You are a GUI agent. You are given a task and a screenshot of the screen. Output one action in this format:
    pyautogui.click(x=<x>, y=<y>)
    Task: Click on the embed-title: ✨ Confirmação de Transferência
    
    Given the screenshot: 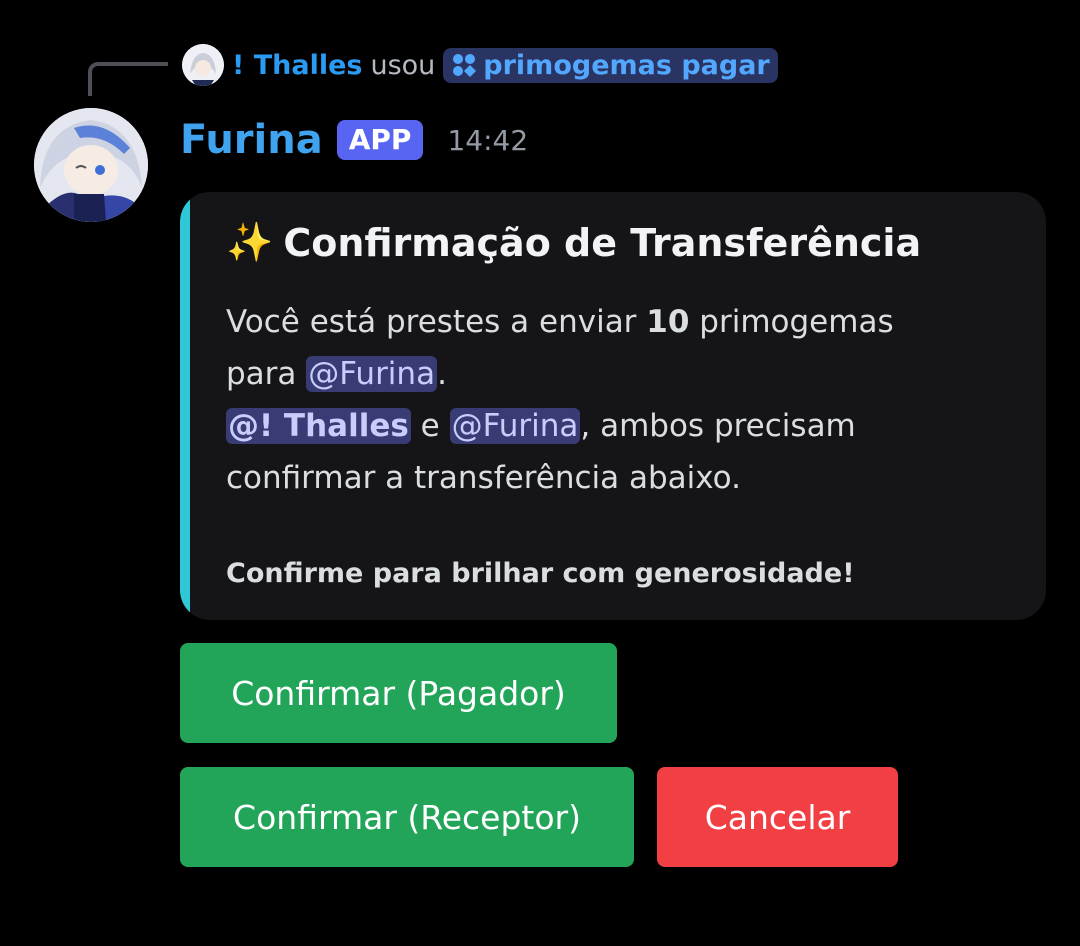 What is the action you would take?
    pyautogui.click(x=573, y=242)
    